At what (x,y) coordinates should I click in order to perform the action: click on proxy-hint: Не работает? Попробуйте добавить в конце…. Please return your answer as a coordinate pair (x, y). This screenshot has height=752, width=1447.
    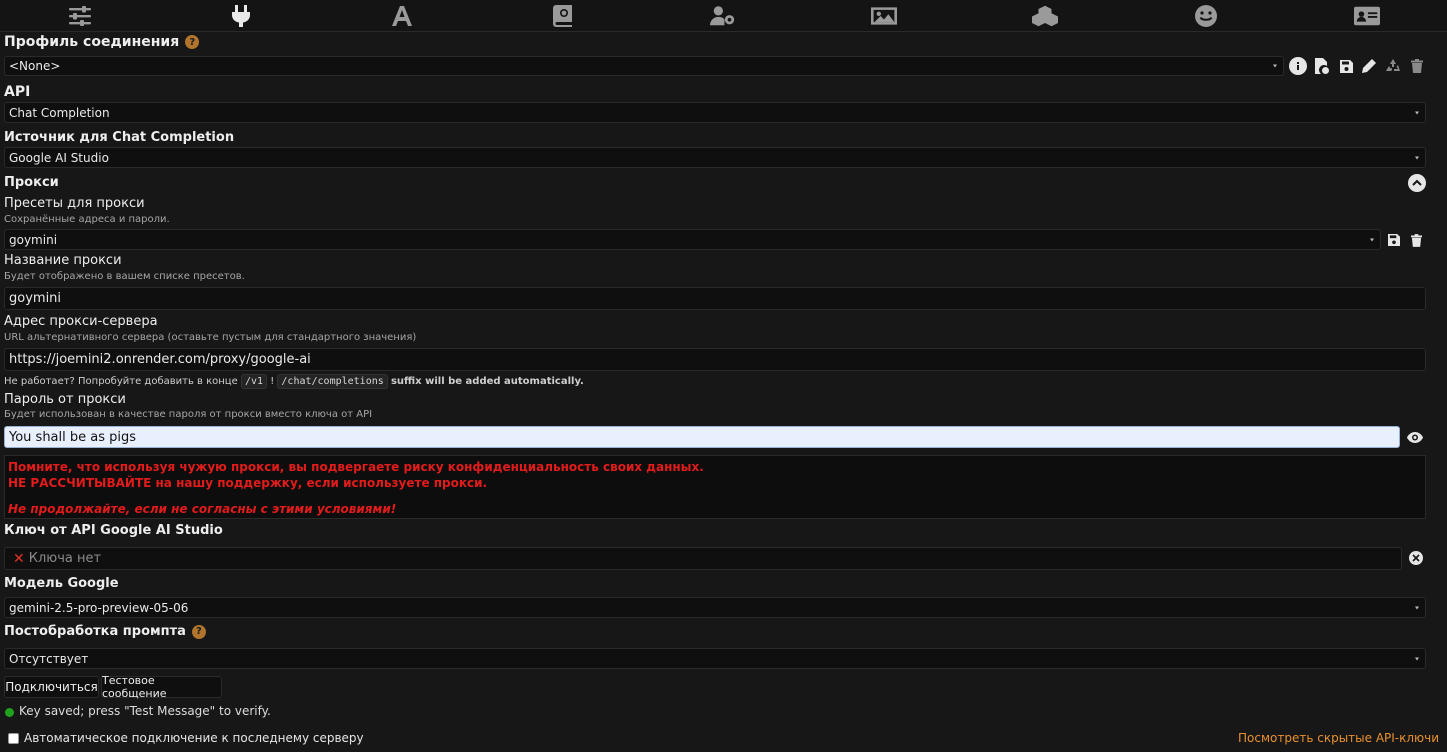
    Looking at the image, I should click on (294, 381).